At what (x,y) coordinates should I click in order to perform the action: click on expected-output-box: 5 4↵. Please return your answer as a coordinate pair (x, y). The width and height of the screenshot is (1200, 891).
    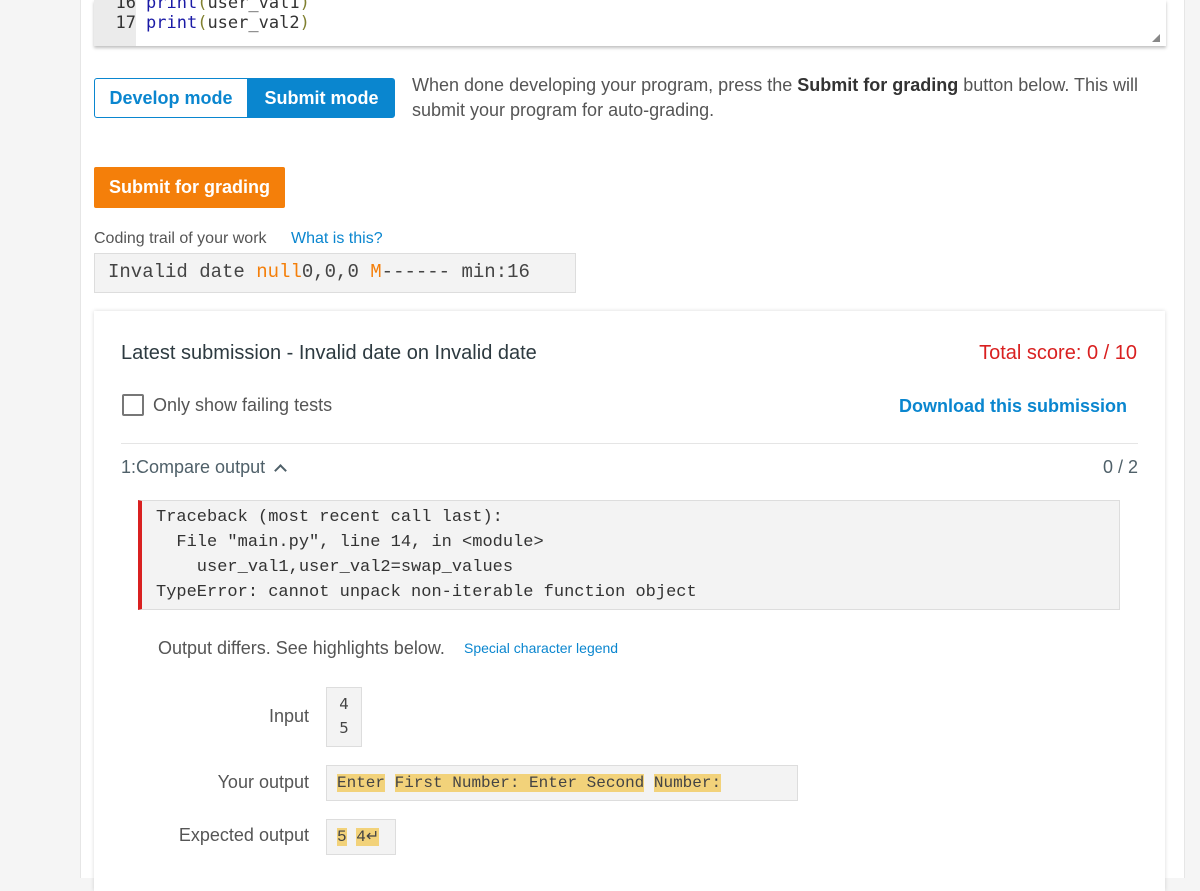
    Looking at the image, I should click on (361, 837).